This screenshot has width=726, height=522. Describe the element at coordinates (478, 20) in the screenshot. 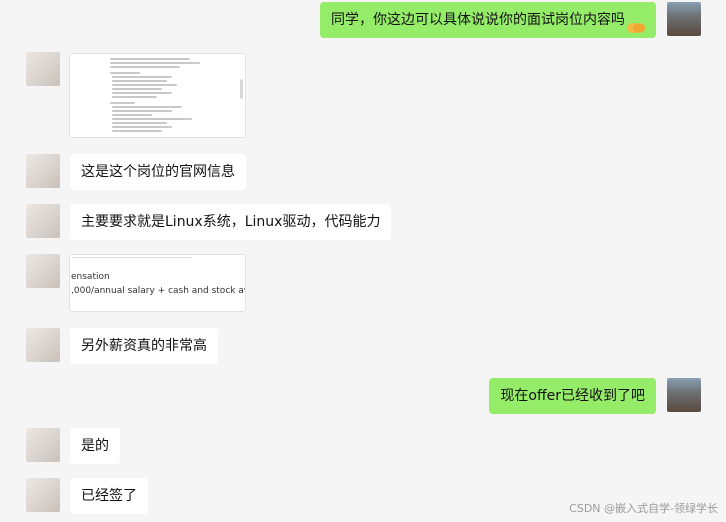

I see `message-text: 同学，你这边可以具体说说你的面试岗位内容吗` at that location.